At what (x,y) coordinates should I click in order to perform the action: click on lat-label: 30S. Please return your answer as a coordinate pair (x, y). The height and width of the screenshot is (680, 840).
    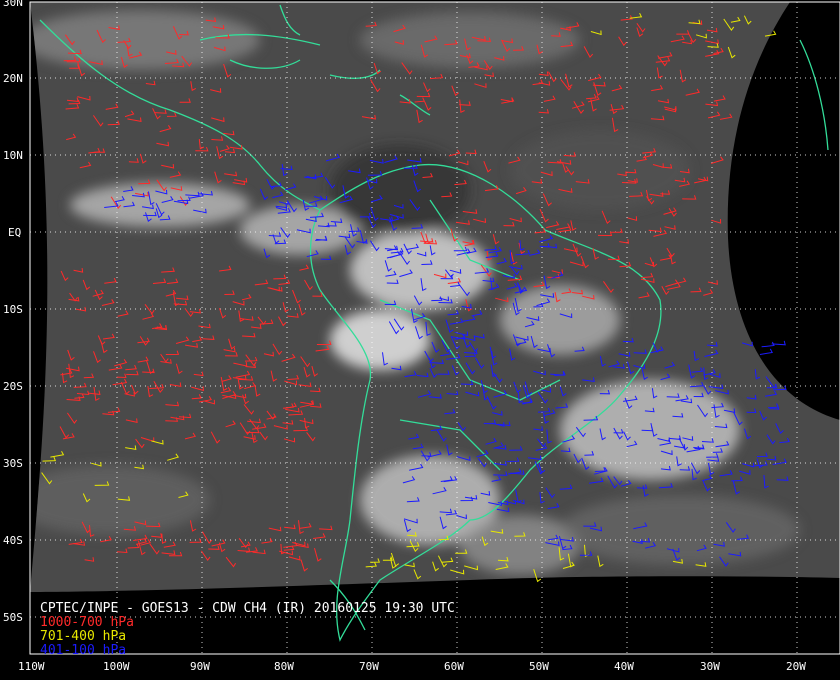
    Looking at the image, I should click on (13, 463).